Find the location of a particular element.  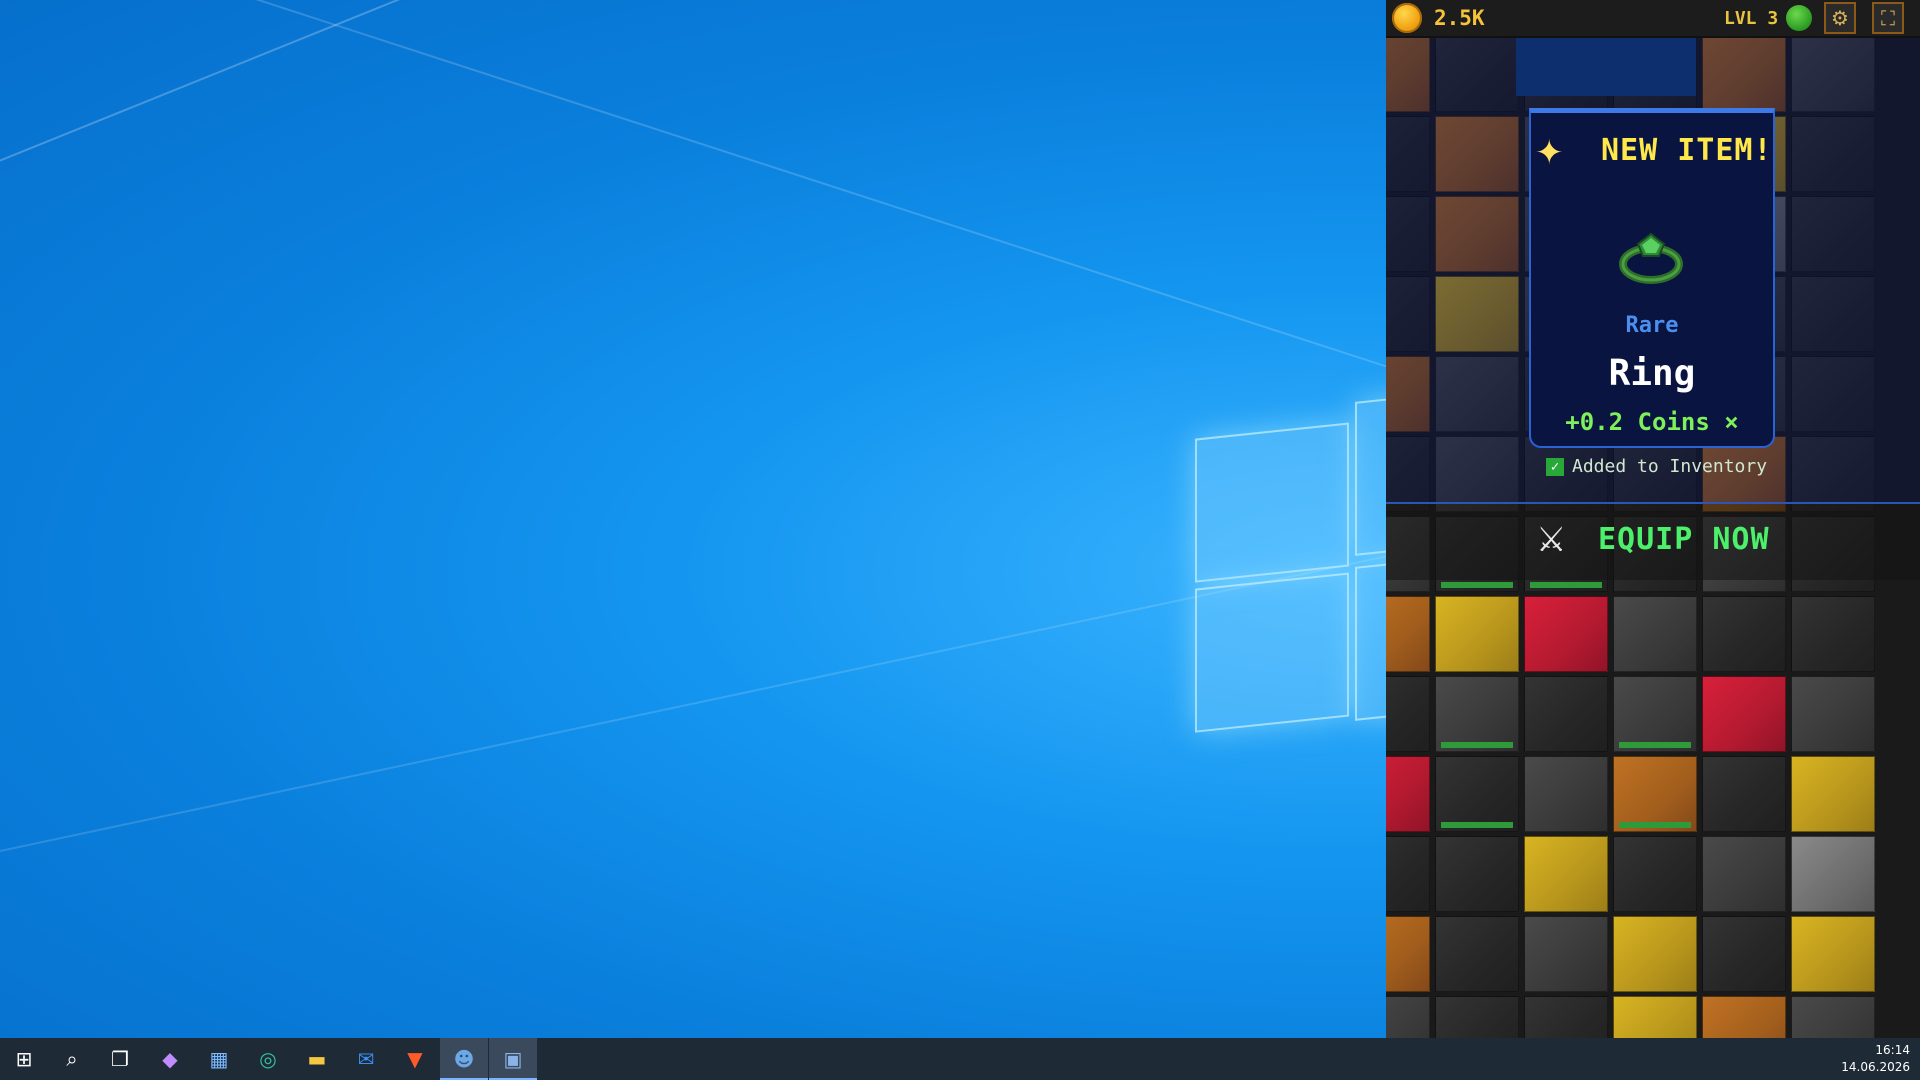

checkmark-icon: ✓ is located at coordinates (1555, 467).